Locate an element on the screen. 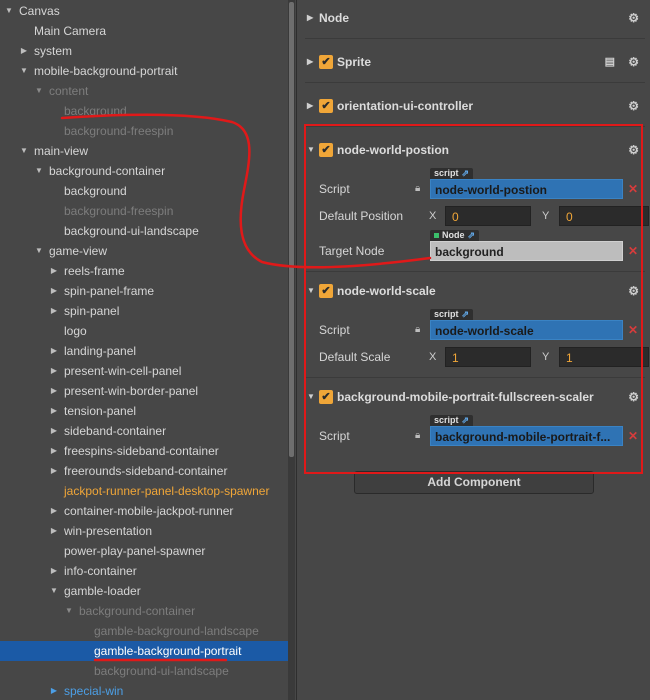 The width and height of the screenshot is (650, 700). script-field: node-world-scale is located at coordinates (526, 330).